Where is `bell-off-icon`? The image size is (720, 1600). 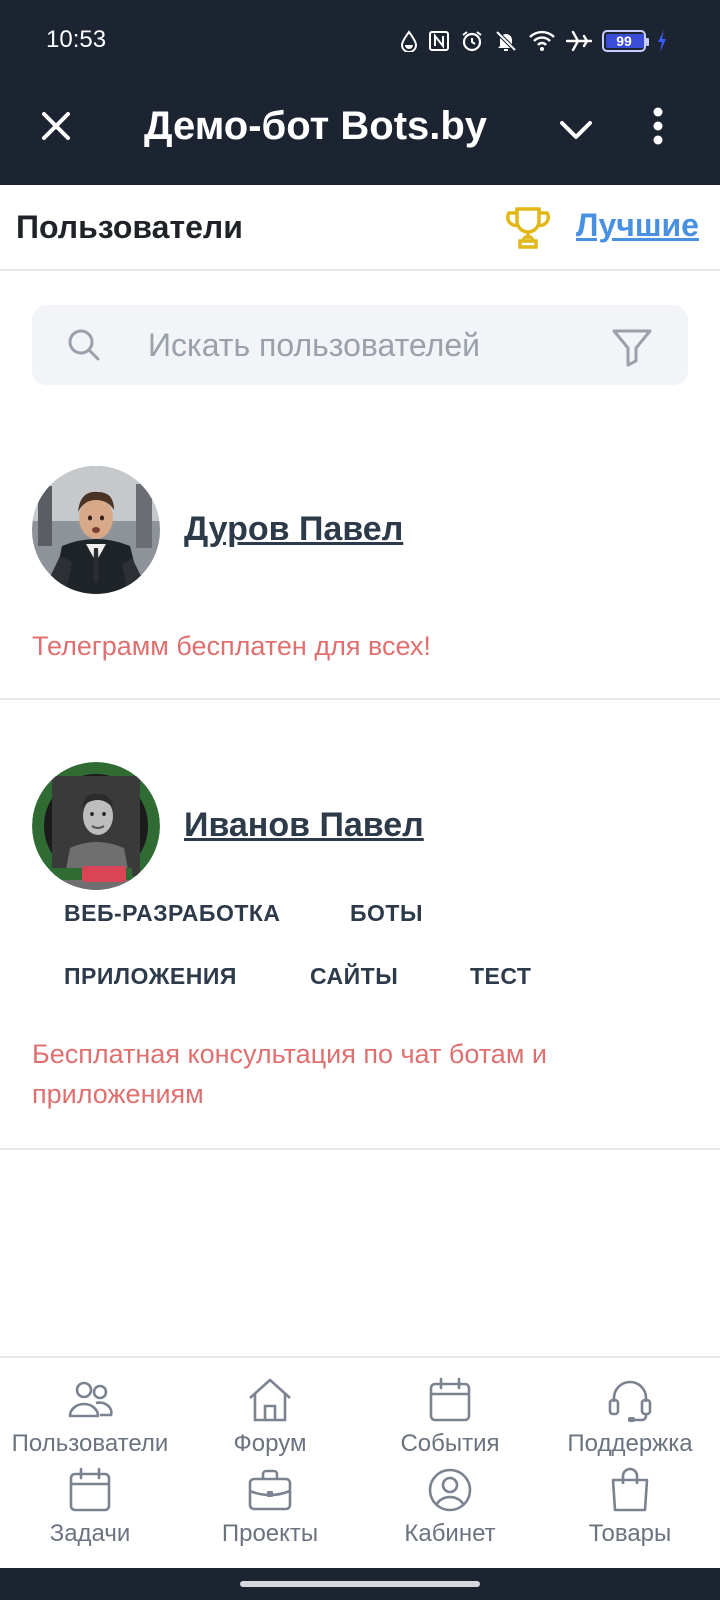
bell-off-icon is located at coordinates (506, 41).